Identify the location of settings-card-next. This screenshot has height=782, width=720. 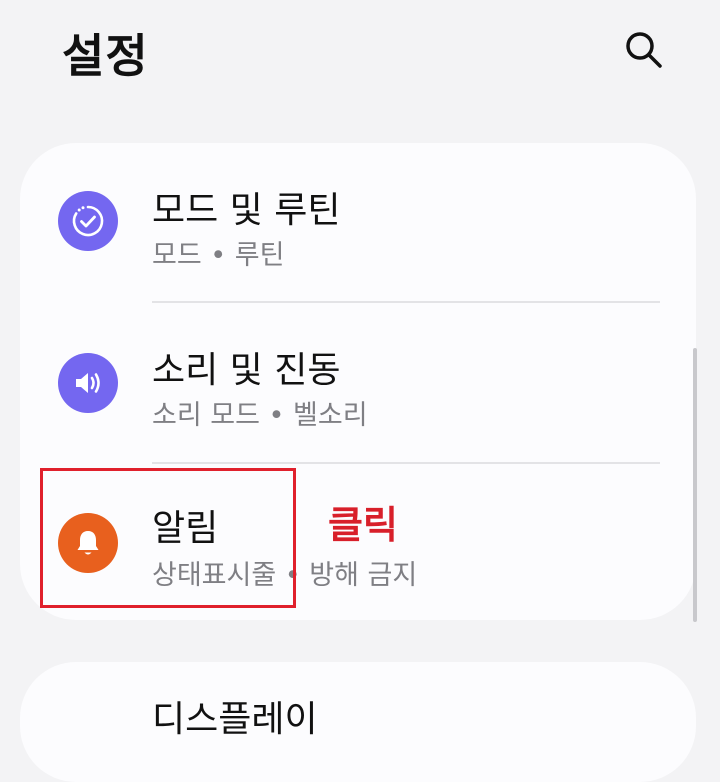
(358, 722).